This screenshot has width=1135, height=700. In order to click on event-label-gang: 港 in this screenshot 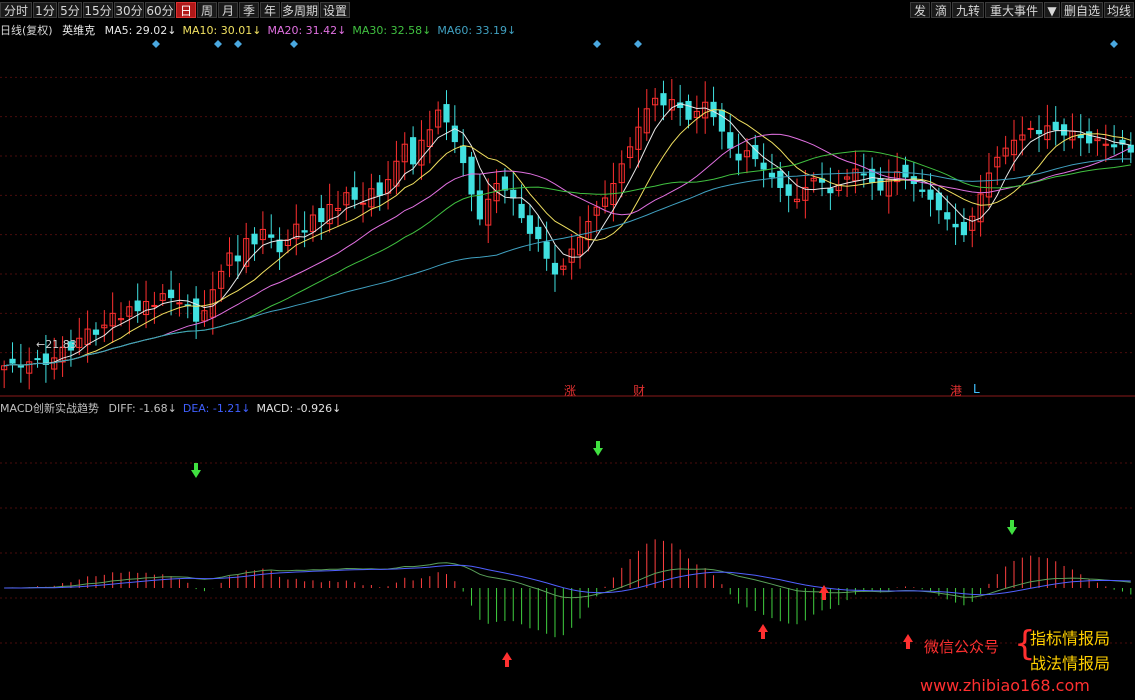, I will do `click(956, 391)`.